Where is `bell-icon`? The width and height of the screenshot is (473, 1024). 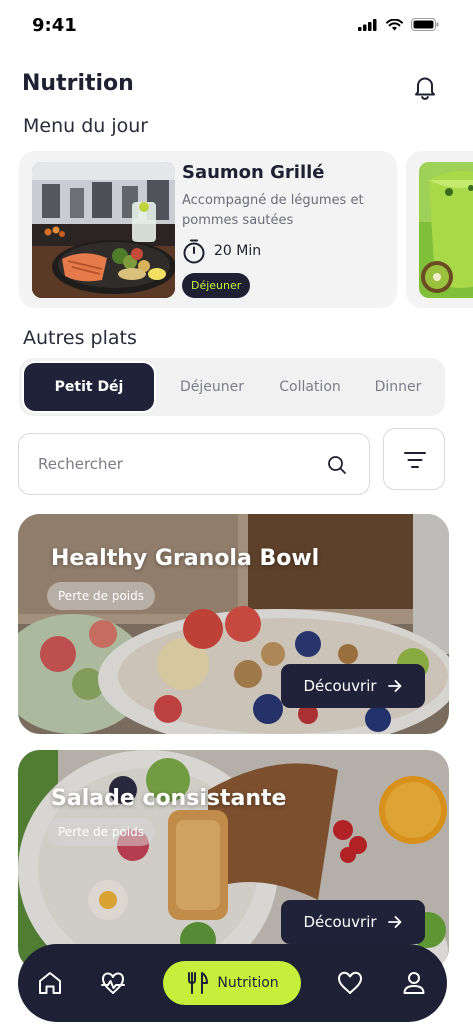 bell-icon is located at coordinates (425, 87).